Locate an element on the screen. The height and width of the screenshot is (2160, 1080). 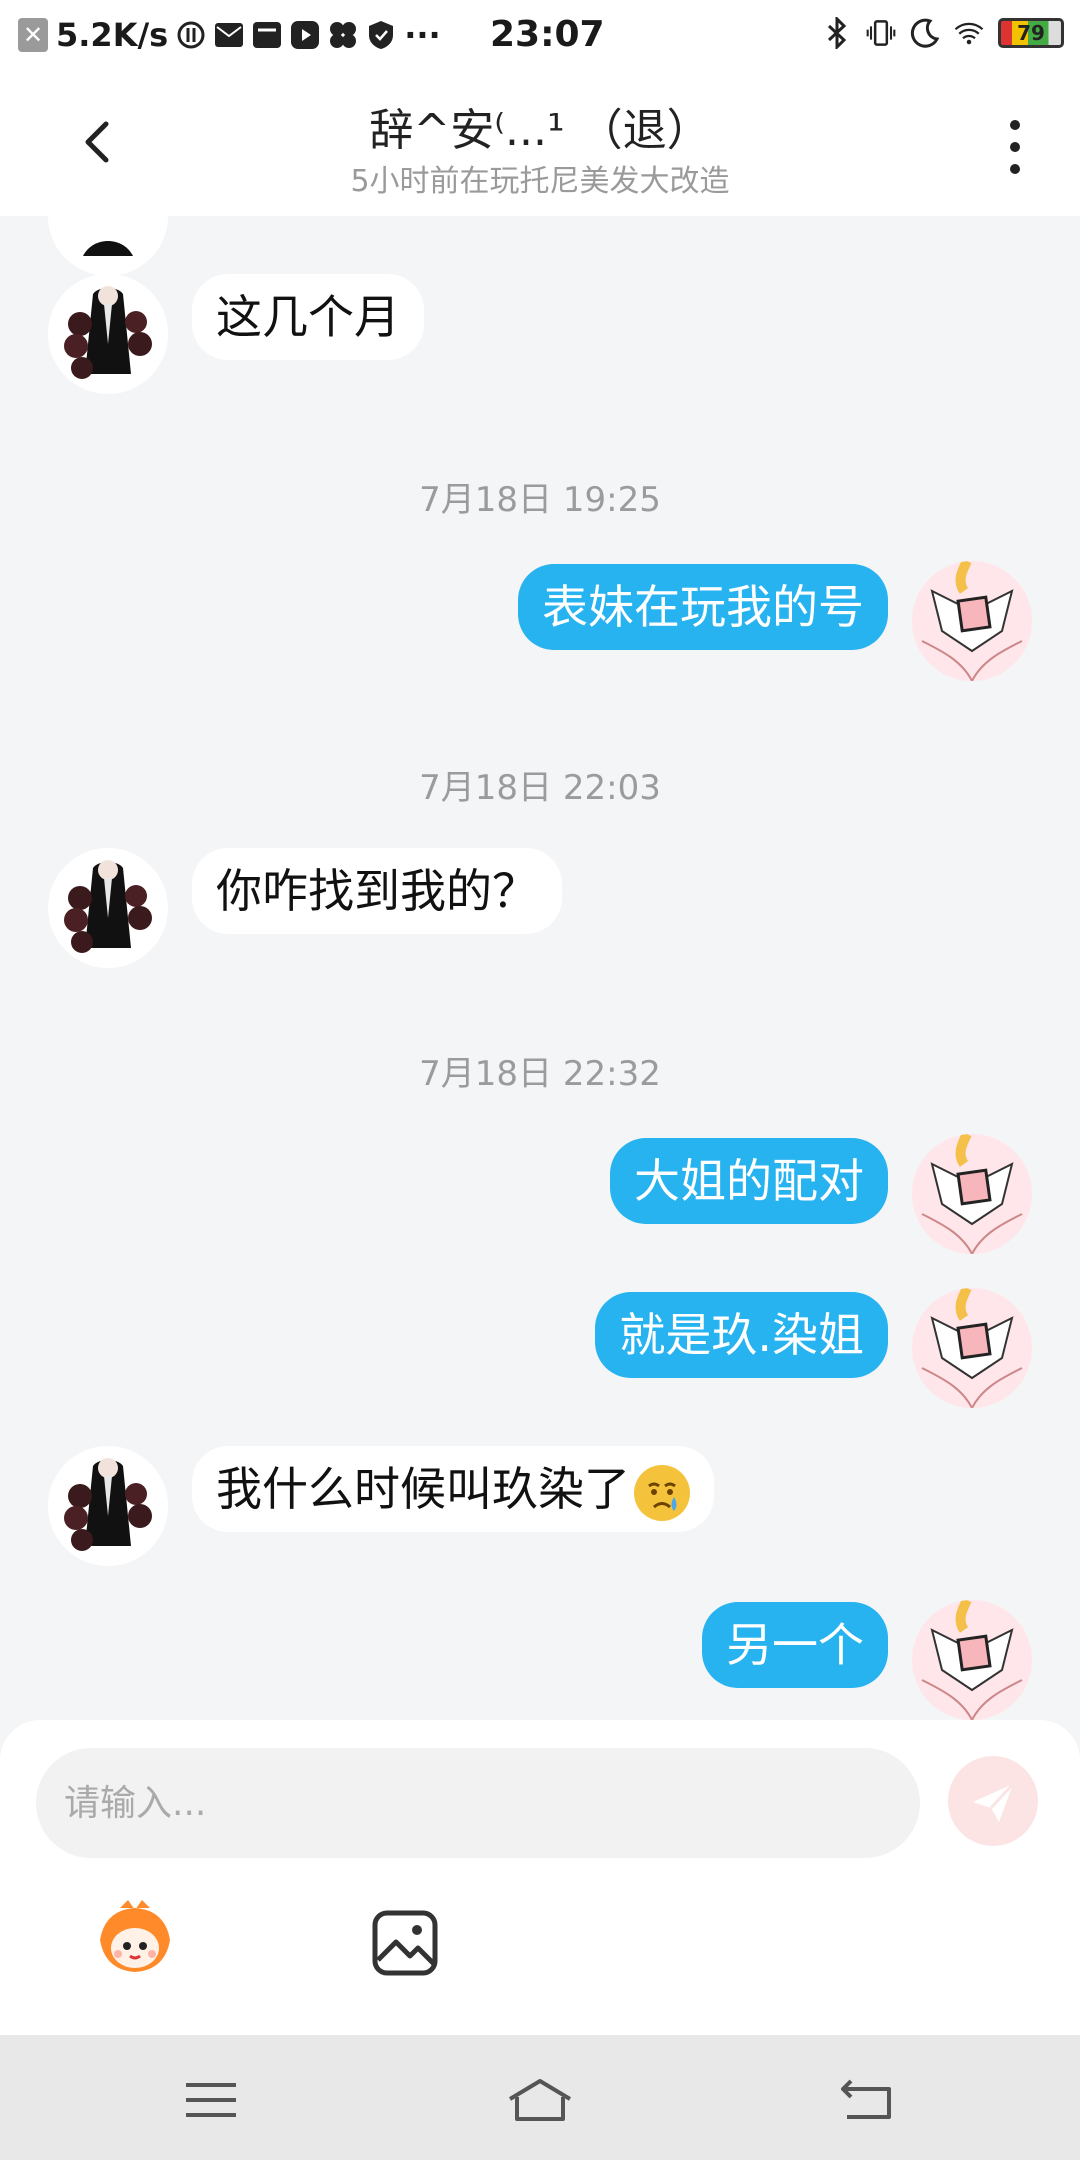
menu-icon is located at coordinates (211, 2100).